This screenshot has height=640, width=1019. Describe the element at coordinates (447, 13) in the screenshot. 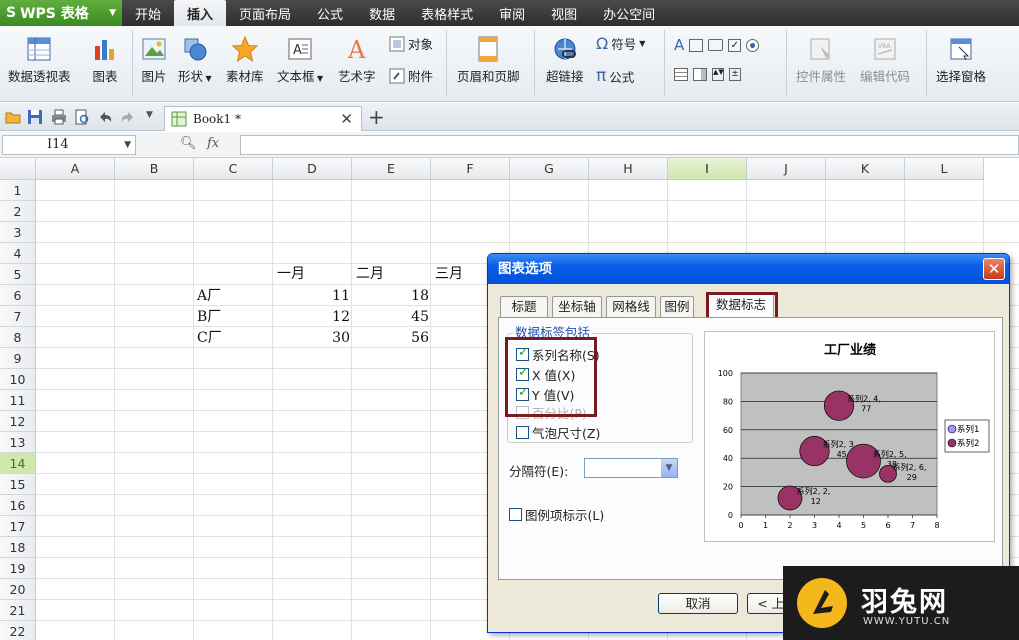

I see `tab-table-style: 表格样式` at that location.